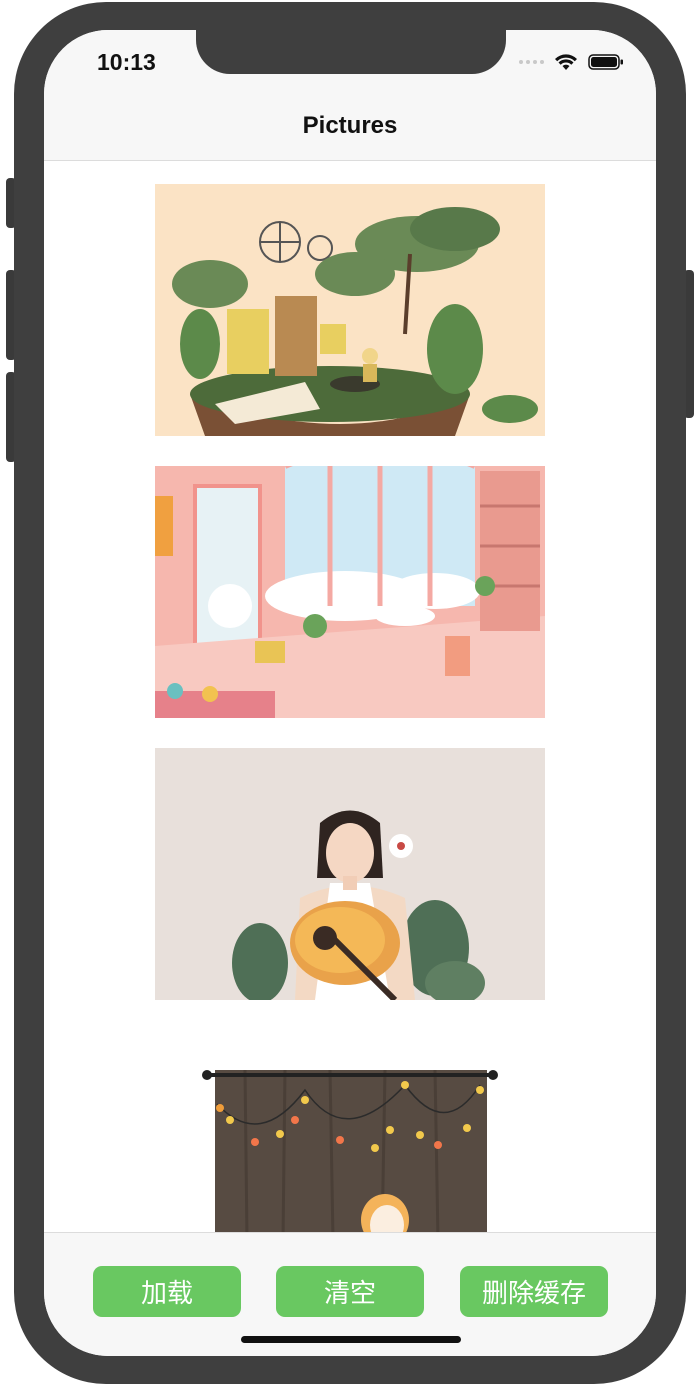  I want to click on garden-room-image, so click(350, 310).